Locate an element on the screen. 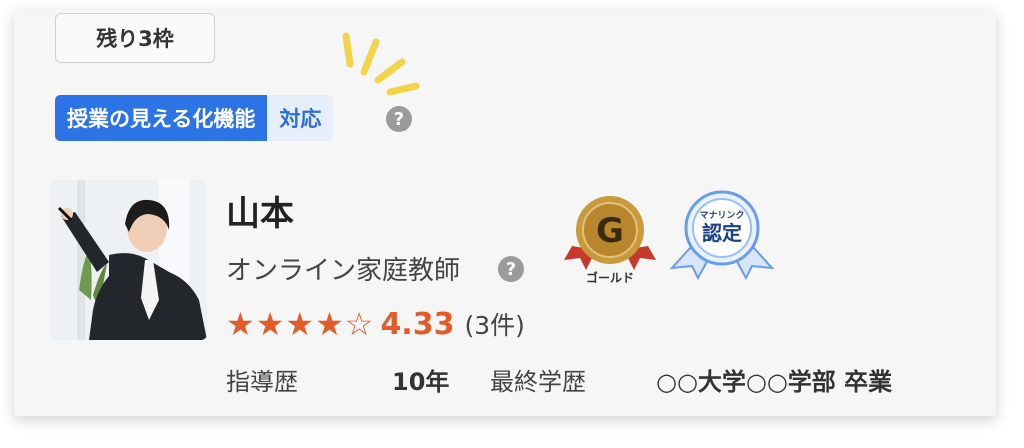 Image resolution: width=1024 pixels, height=448 pixels. experience-label: 指導歴 is located at coordinates (262, 382).